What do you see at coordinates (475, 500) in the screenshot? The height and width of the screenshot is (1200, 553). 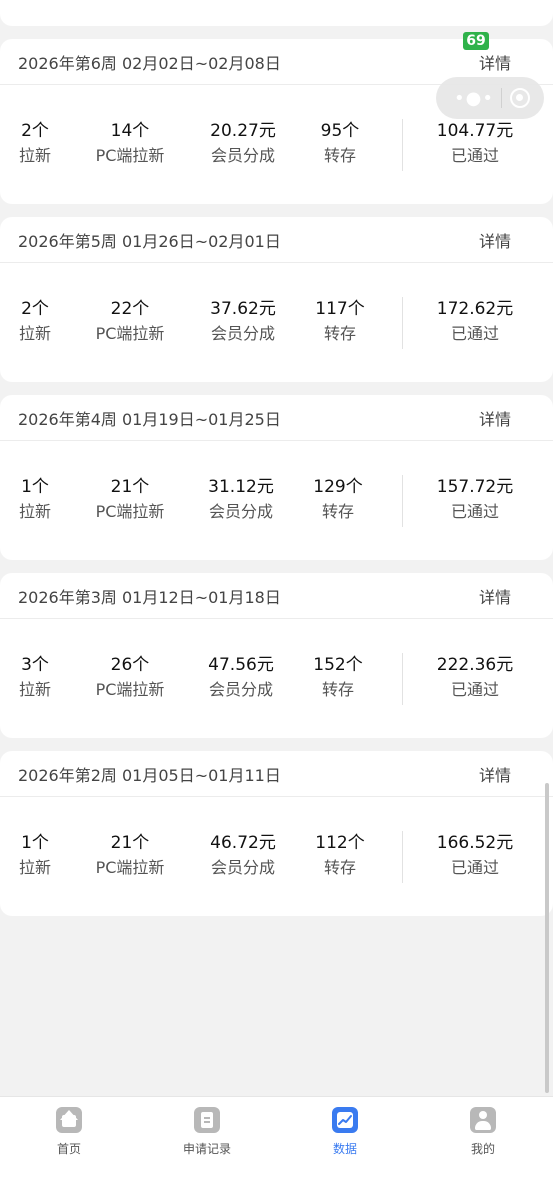 I see `stat-approved: 157.72元 已通过` at bounding box center [475, 500].